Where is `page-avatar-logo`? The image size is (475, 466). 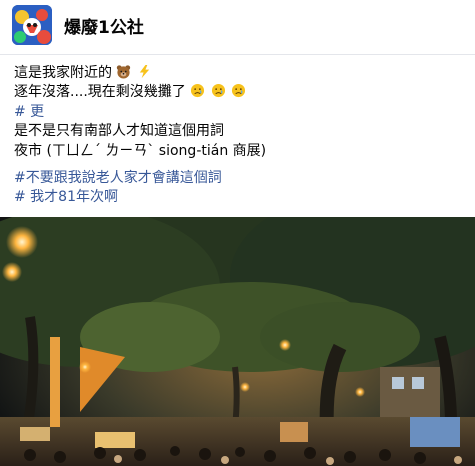 page-avatar-logo is located at coordinates (32, 25).